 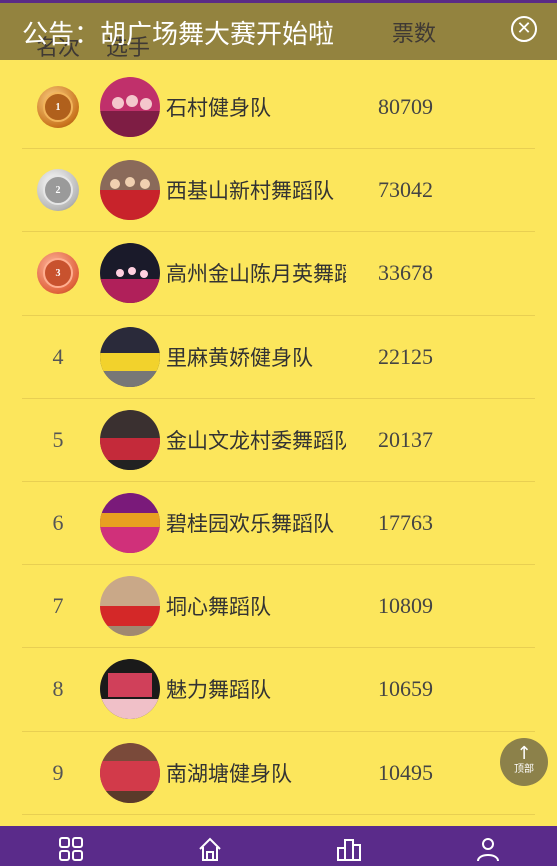 I want to click on rank-cell: 4, so click(x=58, y=356).